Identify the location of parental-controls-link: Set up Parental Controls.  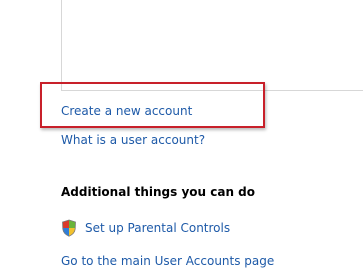
(157, 228).